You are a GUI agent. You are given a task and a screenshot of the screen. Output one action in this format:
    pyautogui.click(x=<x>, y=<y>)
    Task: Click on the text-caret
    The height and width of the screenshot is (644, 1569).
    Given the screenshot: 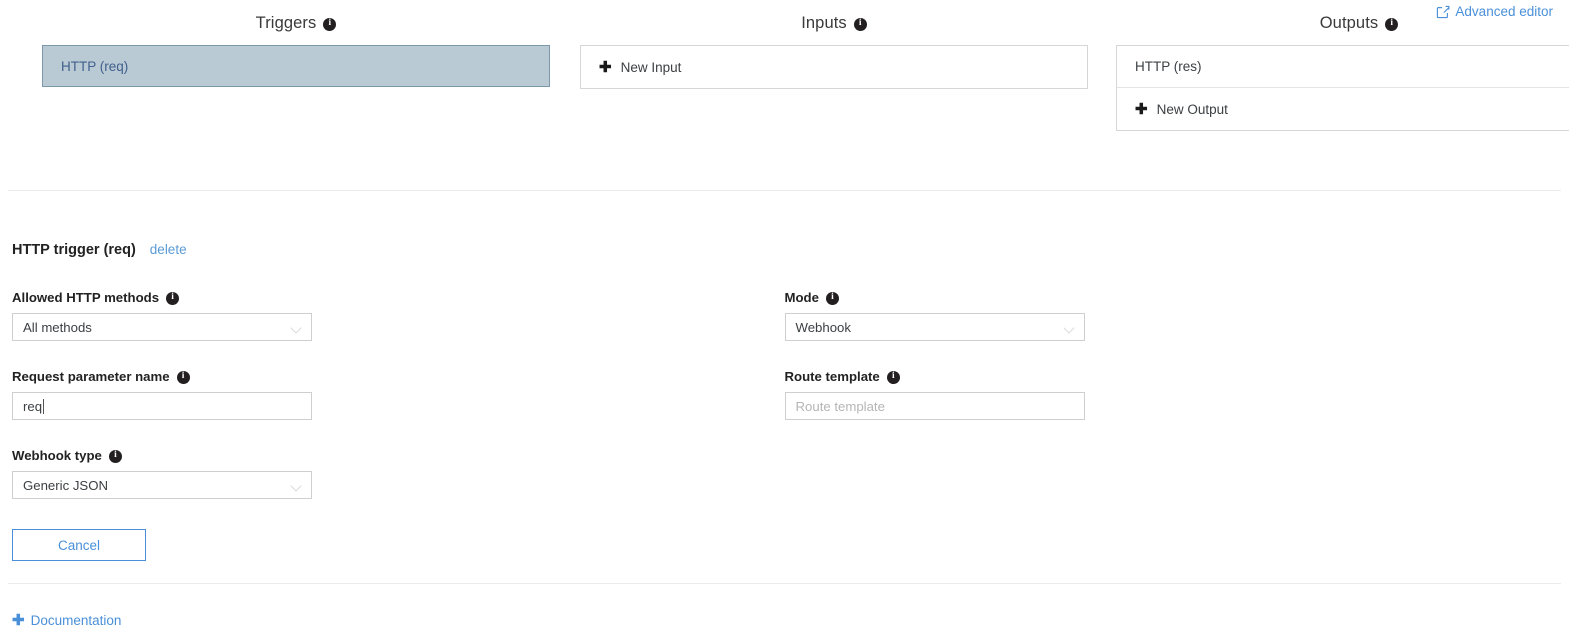 What is the action you would take?
    pyautogui.click(x=44, y=406)
    